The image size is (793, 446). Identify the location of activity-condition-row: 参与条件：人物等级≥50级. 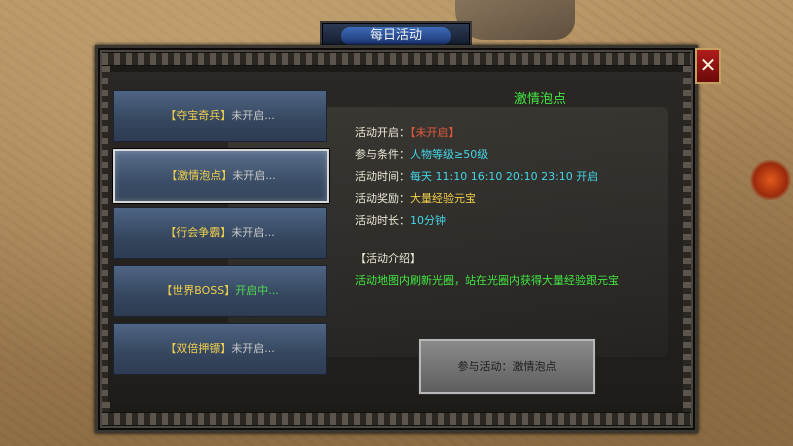
(421, 154).